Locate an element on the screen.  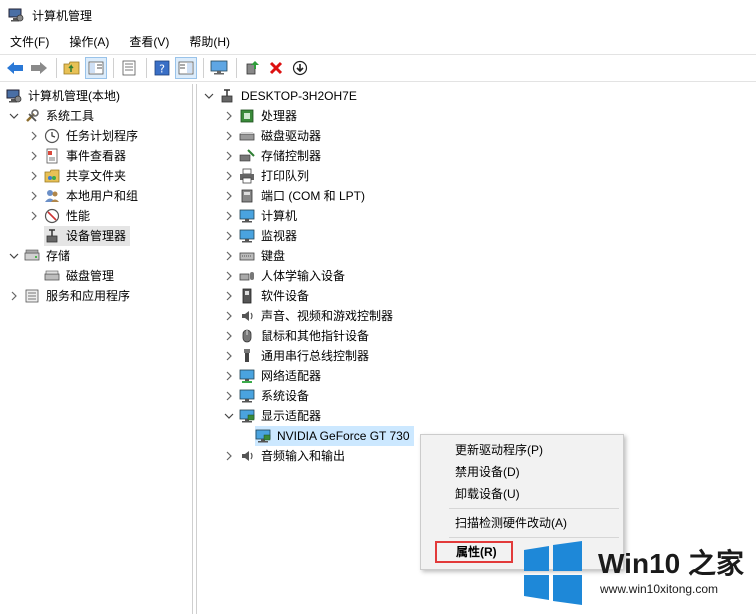
watermark-url: www.win10xitong.com is located at coordinates (659, 589).